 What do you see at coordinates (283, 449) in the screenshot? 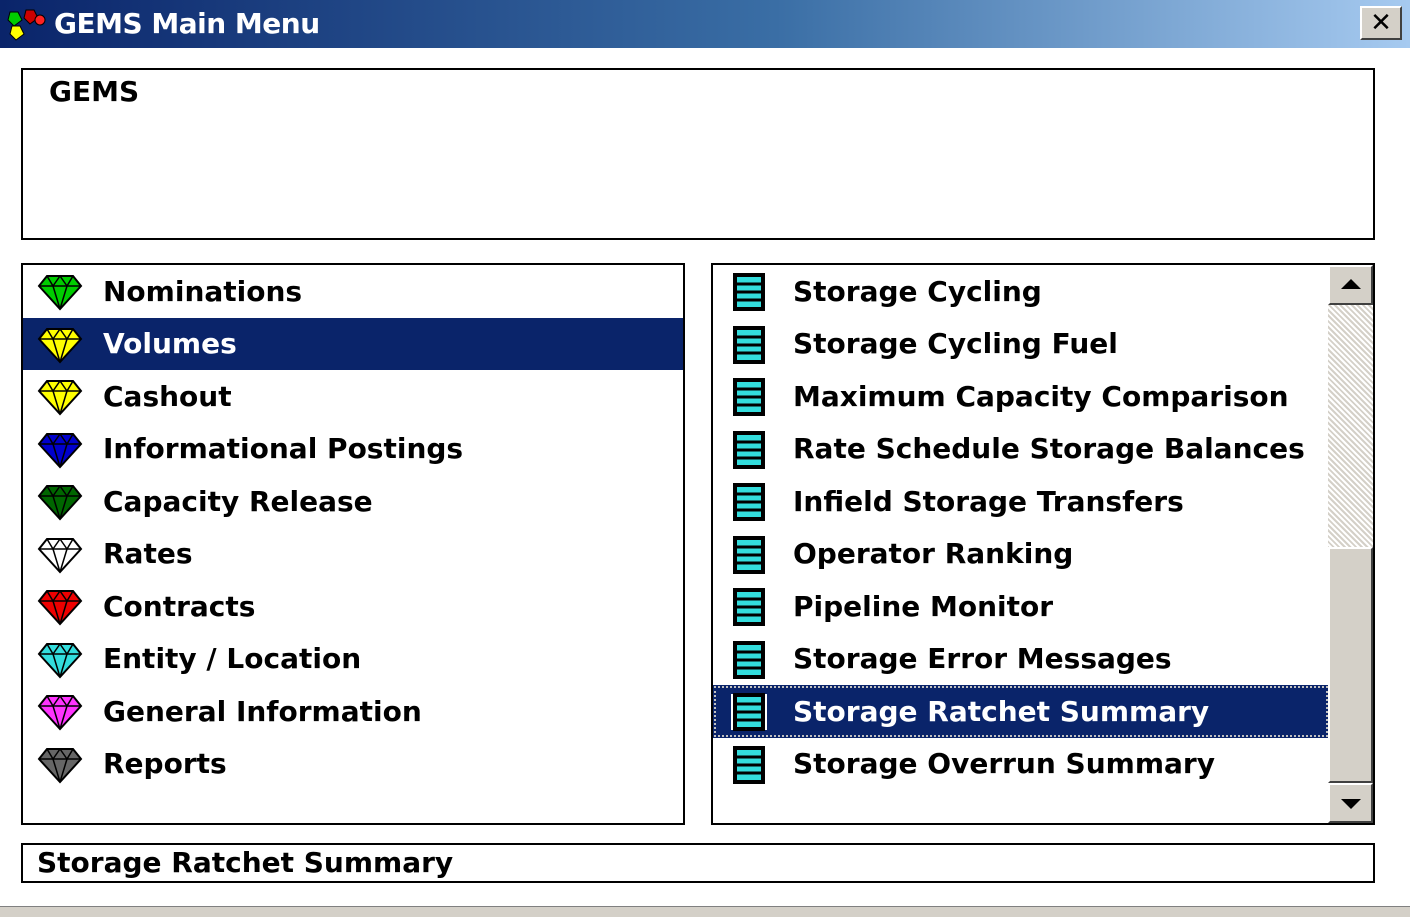
I see `category-label: Informational Postings` at bounding box center [283, 449].